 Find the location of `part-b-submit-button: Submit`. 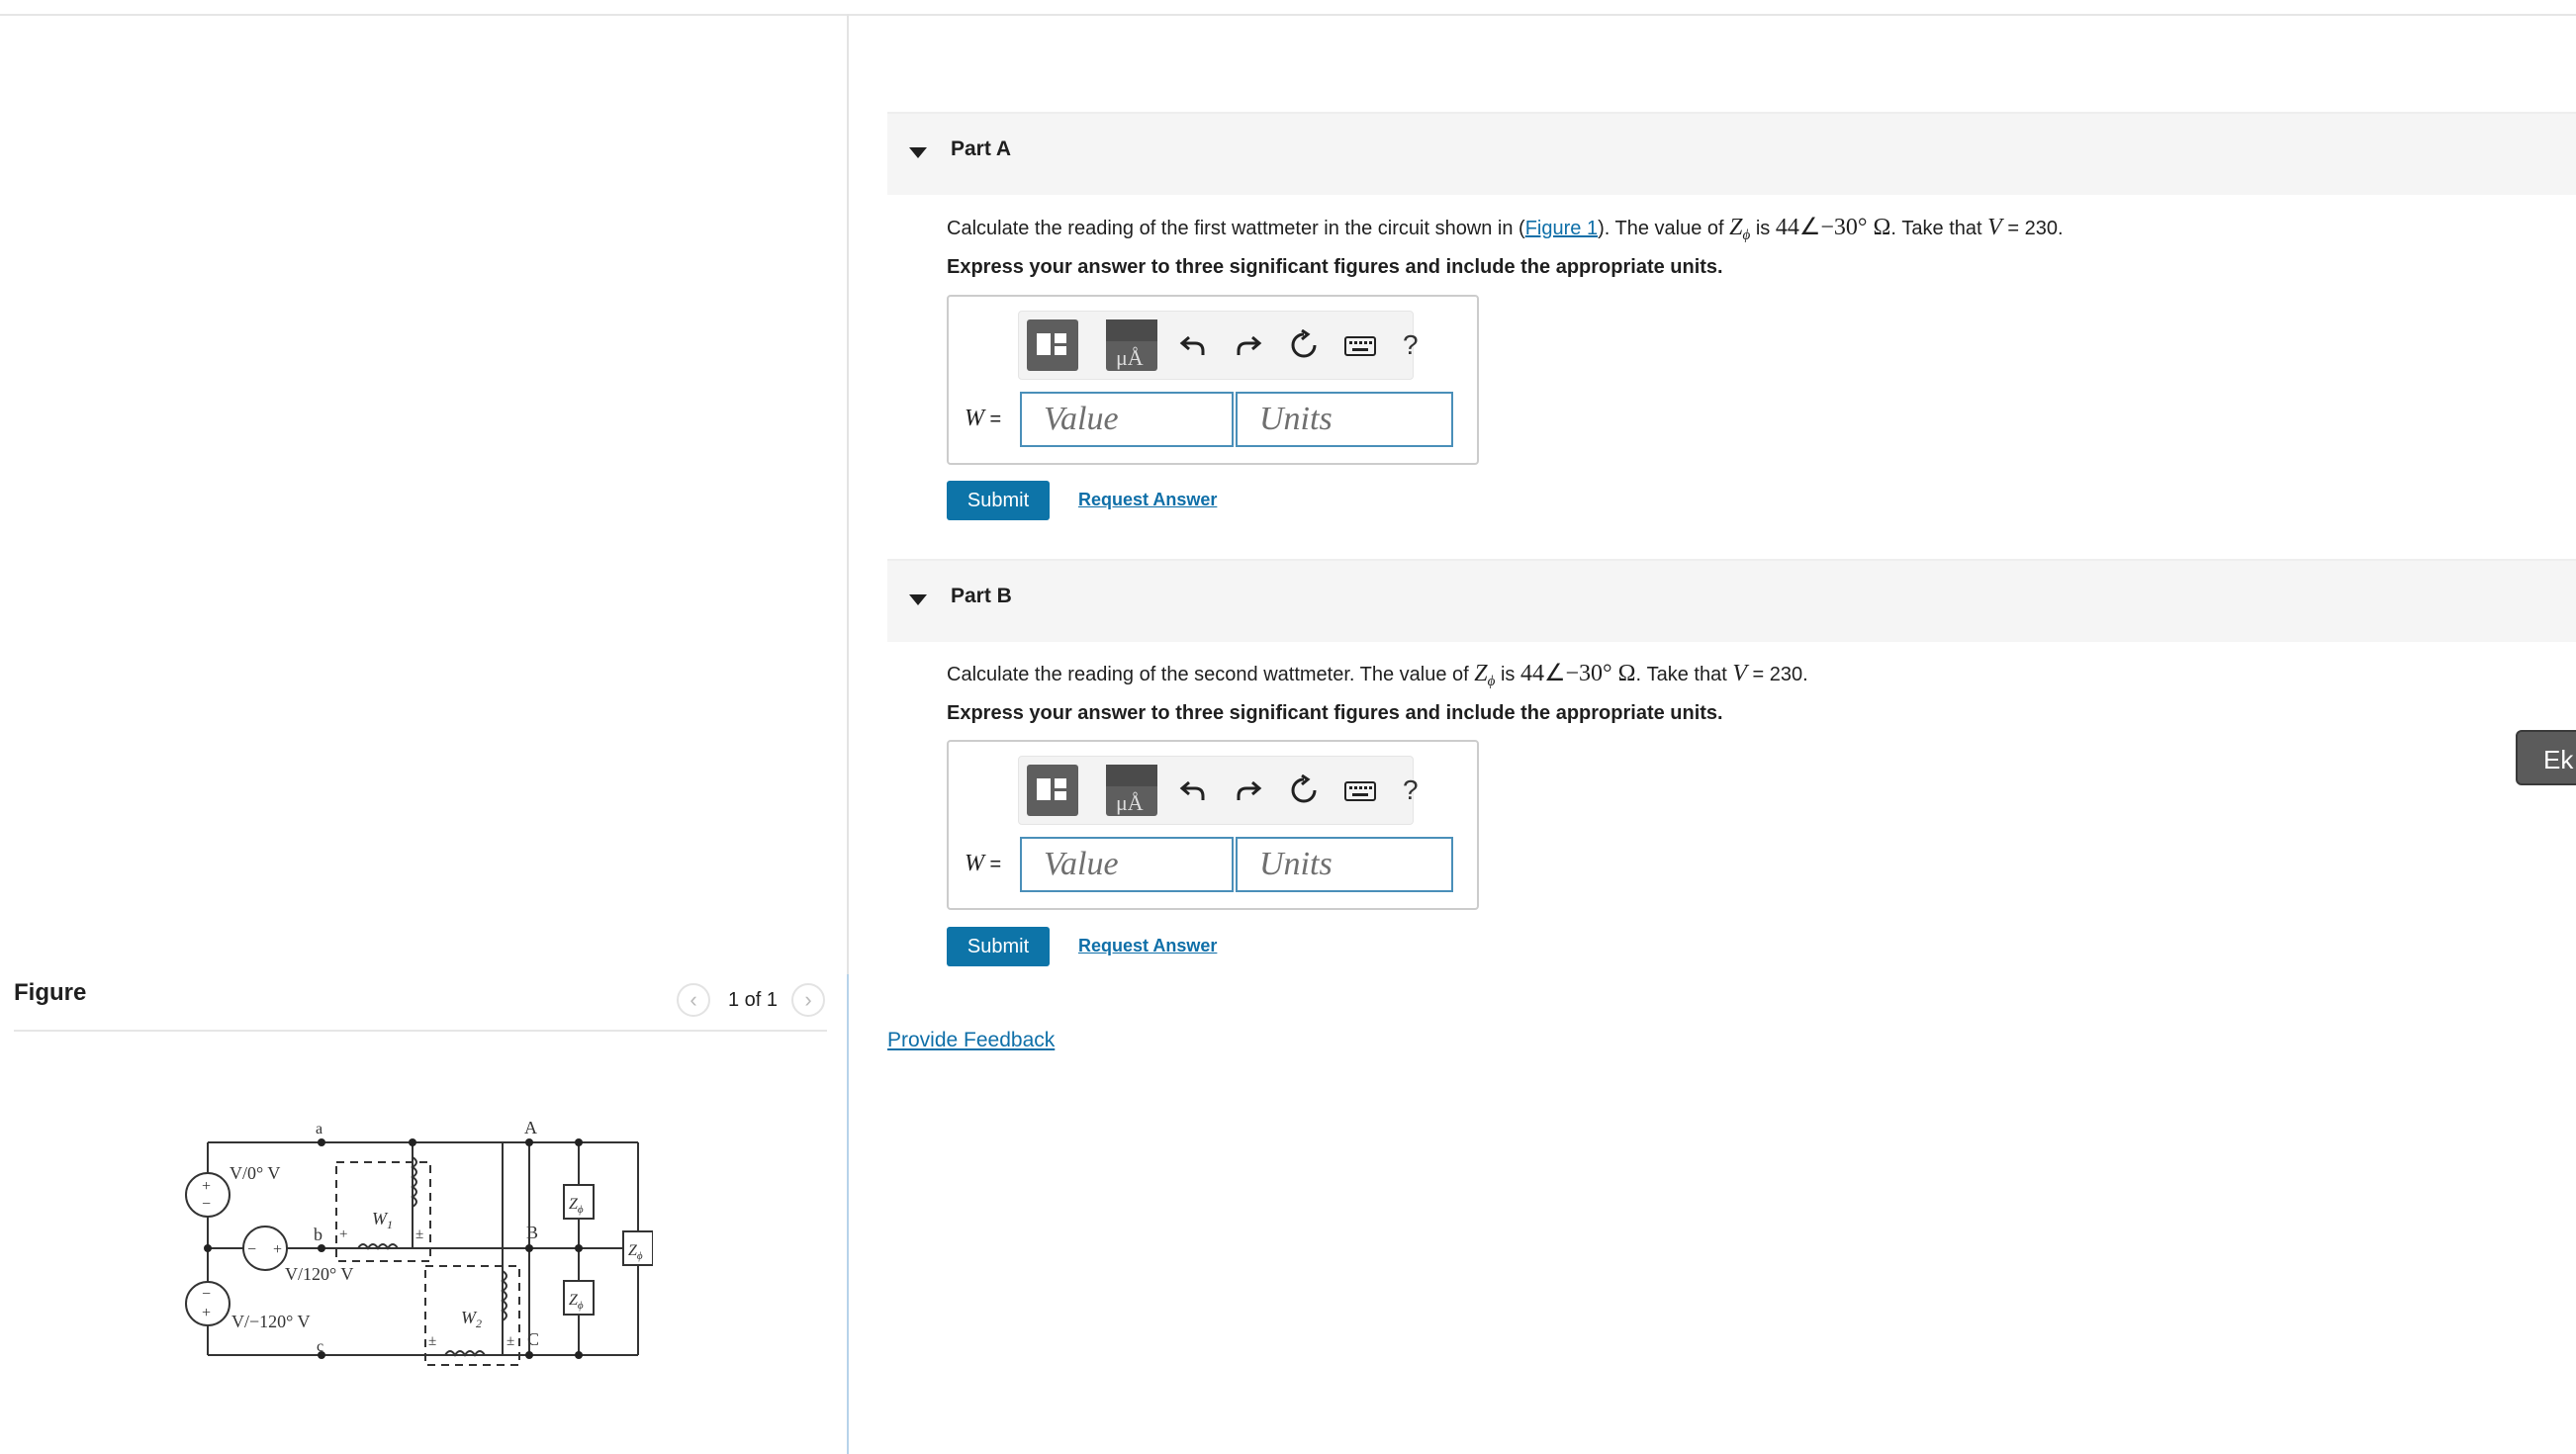

part-b-submit-button: Submit is located at coordinates (998, 946).